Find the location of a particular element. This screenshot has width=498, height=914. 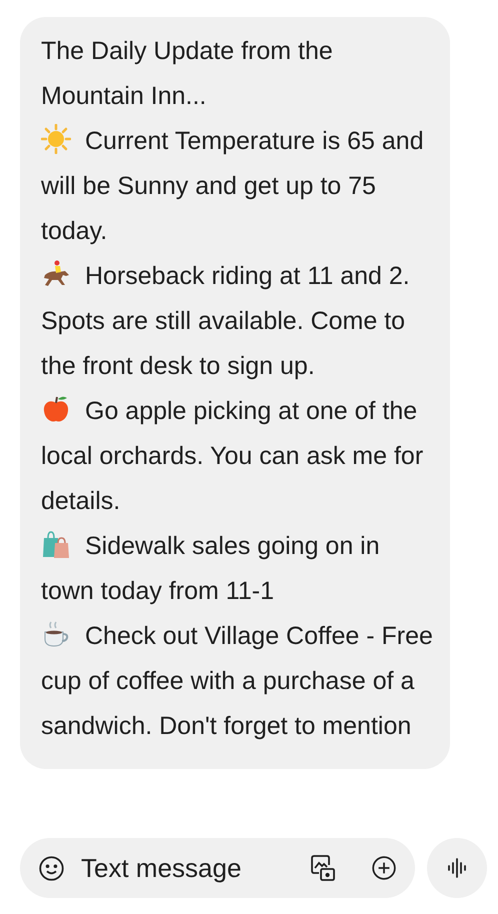

message-text: Horseback riding at 11 and 2. Spots are still available. Come to the front desk to sign up. is located at coordinates (238, 321).